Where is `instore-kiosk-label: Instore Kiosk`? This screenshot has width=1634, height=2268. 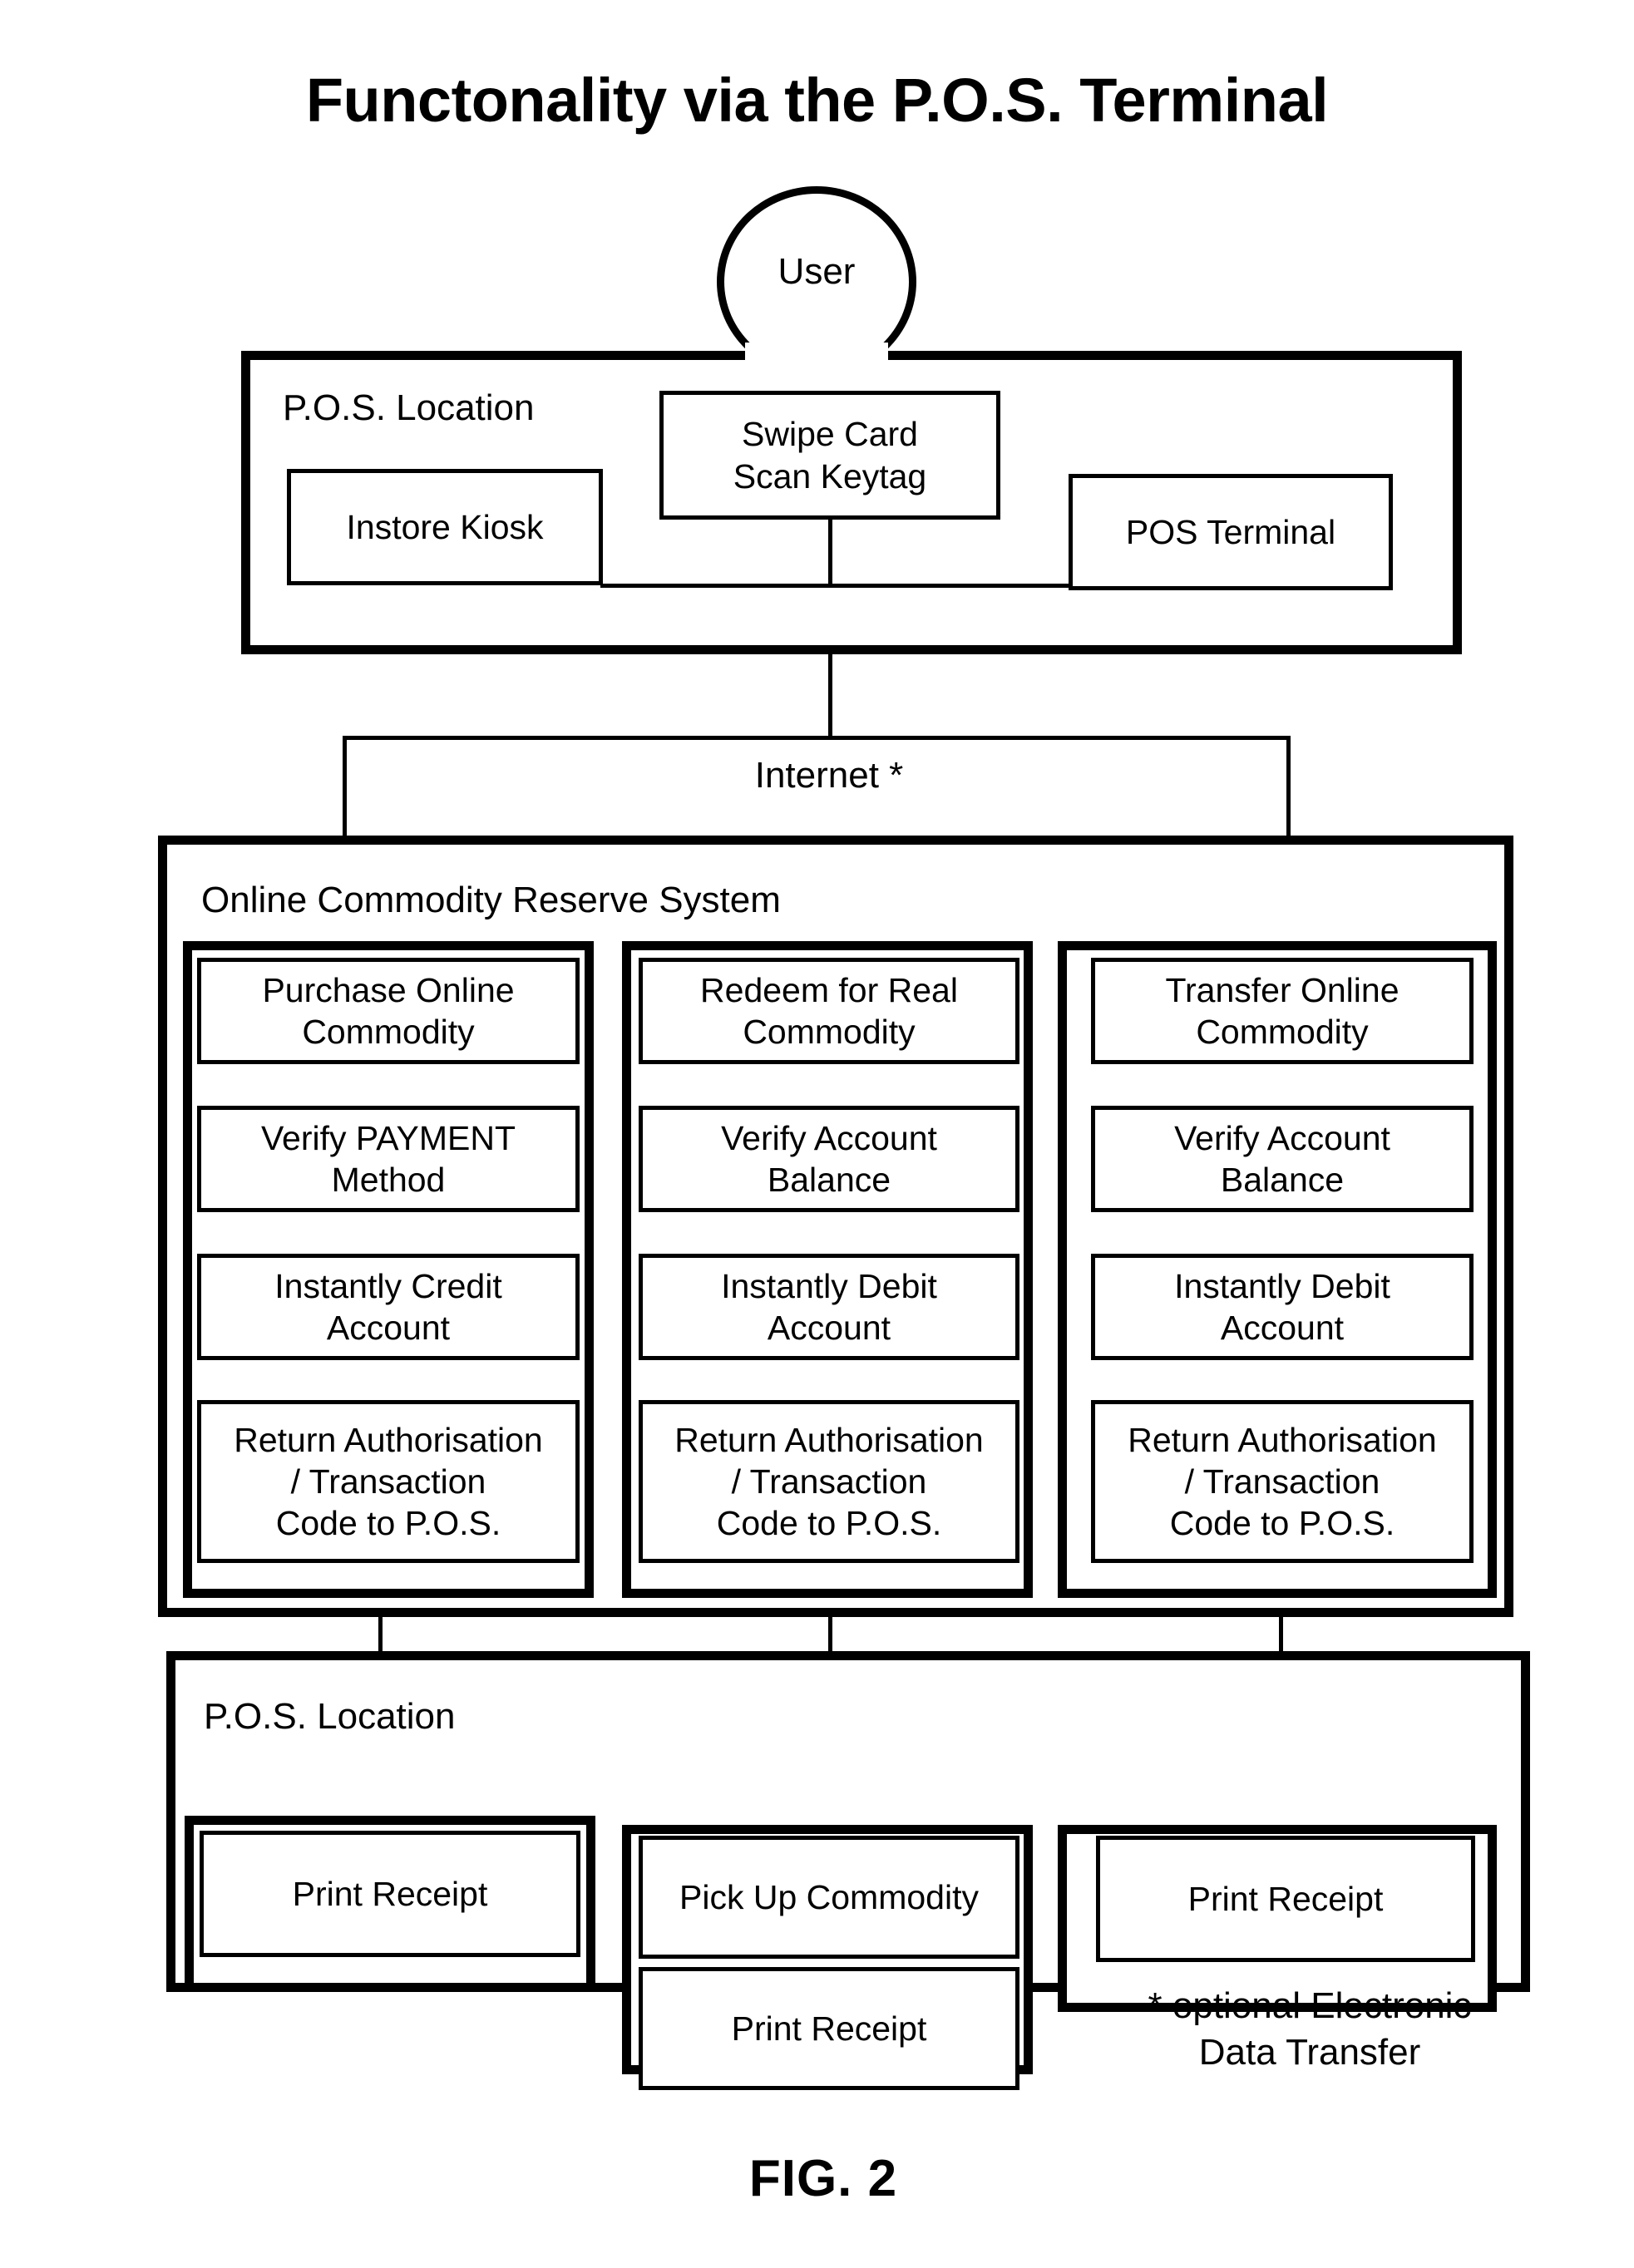 instore-kiosk-label: Instore Kiosk is located at coordinates (445, 527).